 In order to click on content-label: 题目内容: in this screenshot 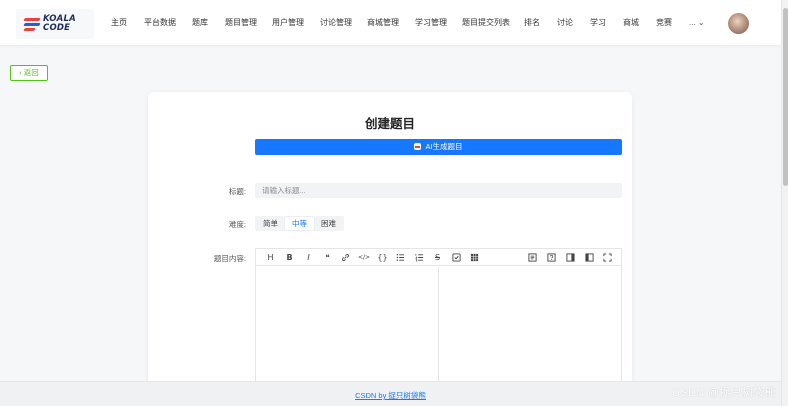, I will do `click(229, 258)`.